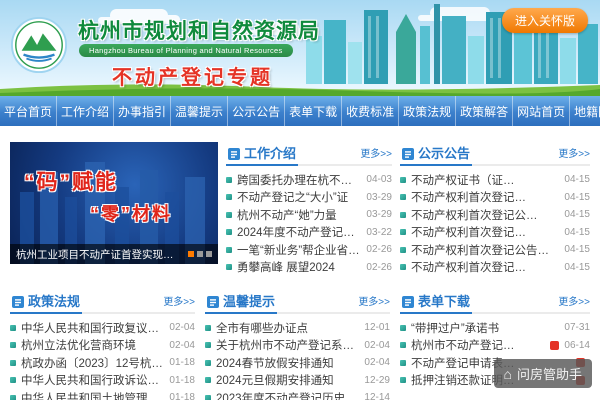 This screenshot has width=600, height=400. Describe the element at coordinates (71, 182) in the screenshot. I see `slide-headline-1: “码”赋能` at that location.